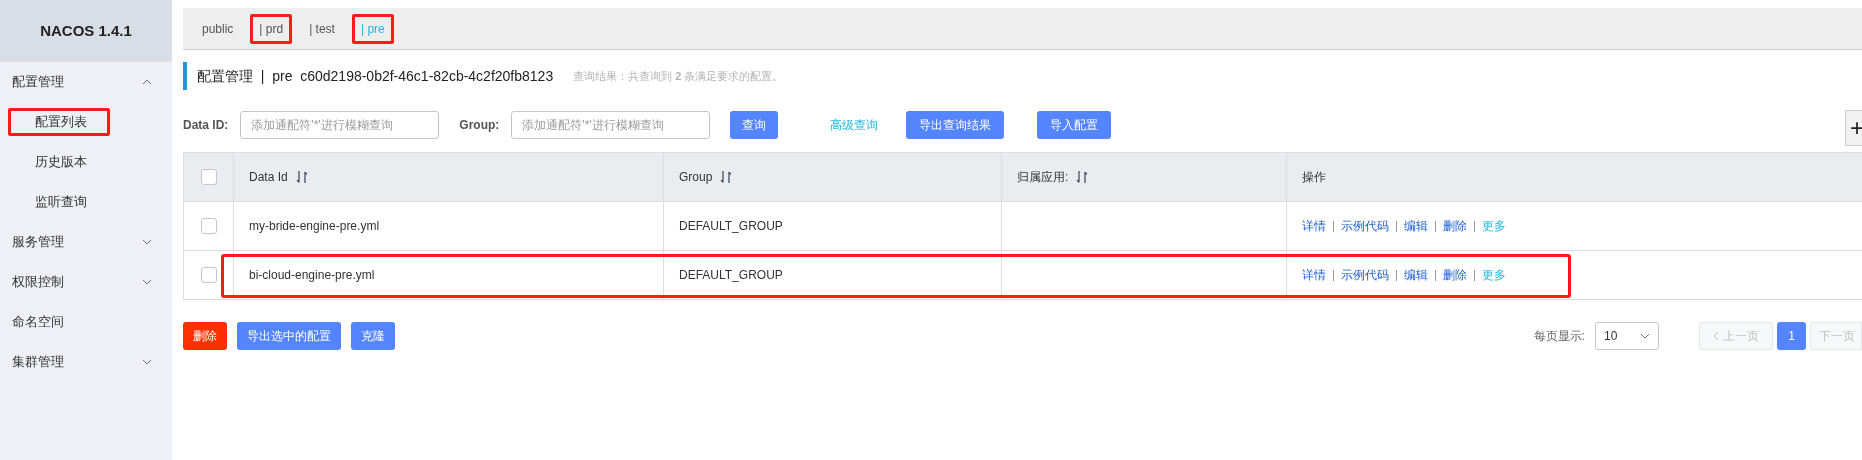 This screenshot has width=1862, height=460. What do you see at coordinates (59, 202) in the screenshot?
I see `sidebar-subitem: 监听查询` at bounding box center [59, 202].